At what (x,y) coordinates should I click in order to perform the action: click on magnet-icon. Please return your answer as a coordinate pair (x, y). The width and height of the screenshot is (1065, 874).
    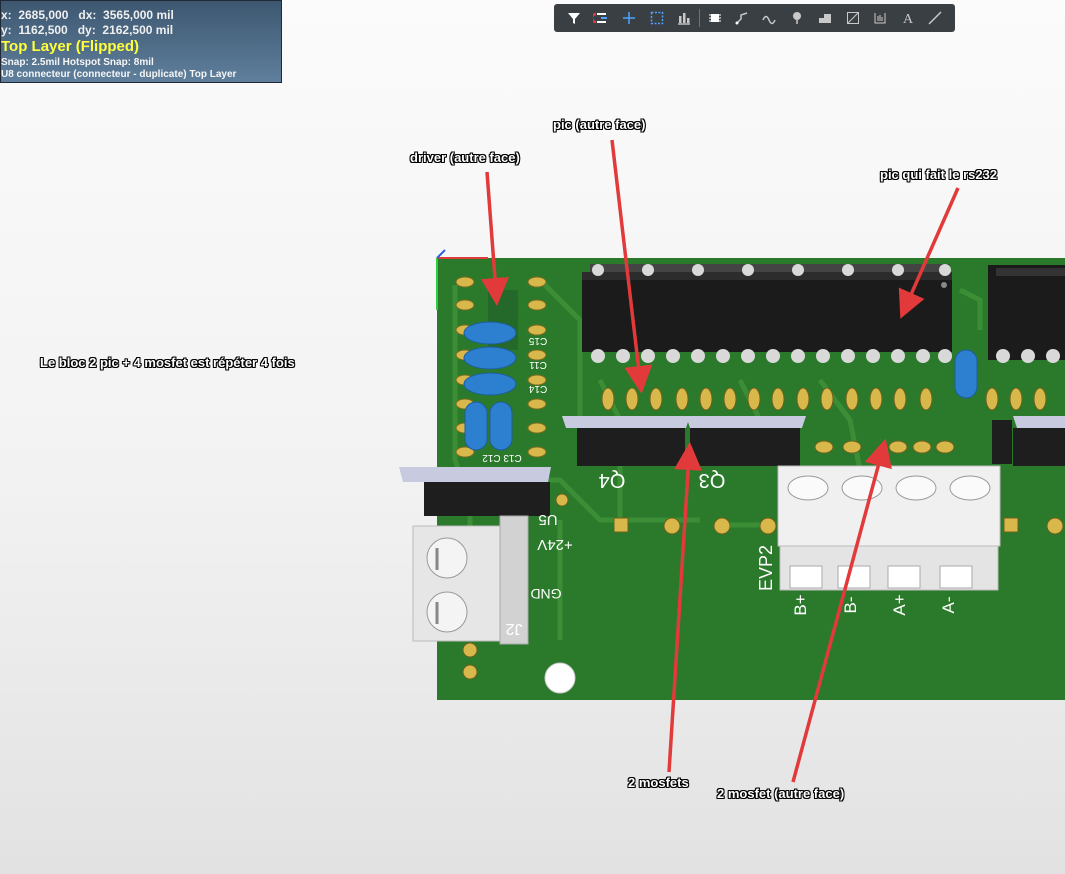
    Looking at the image, I should click on (602, 18).